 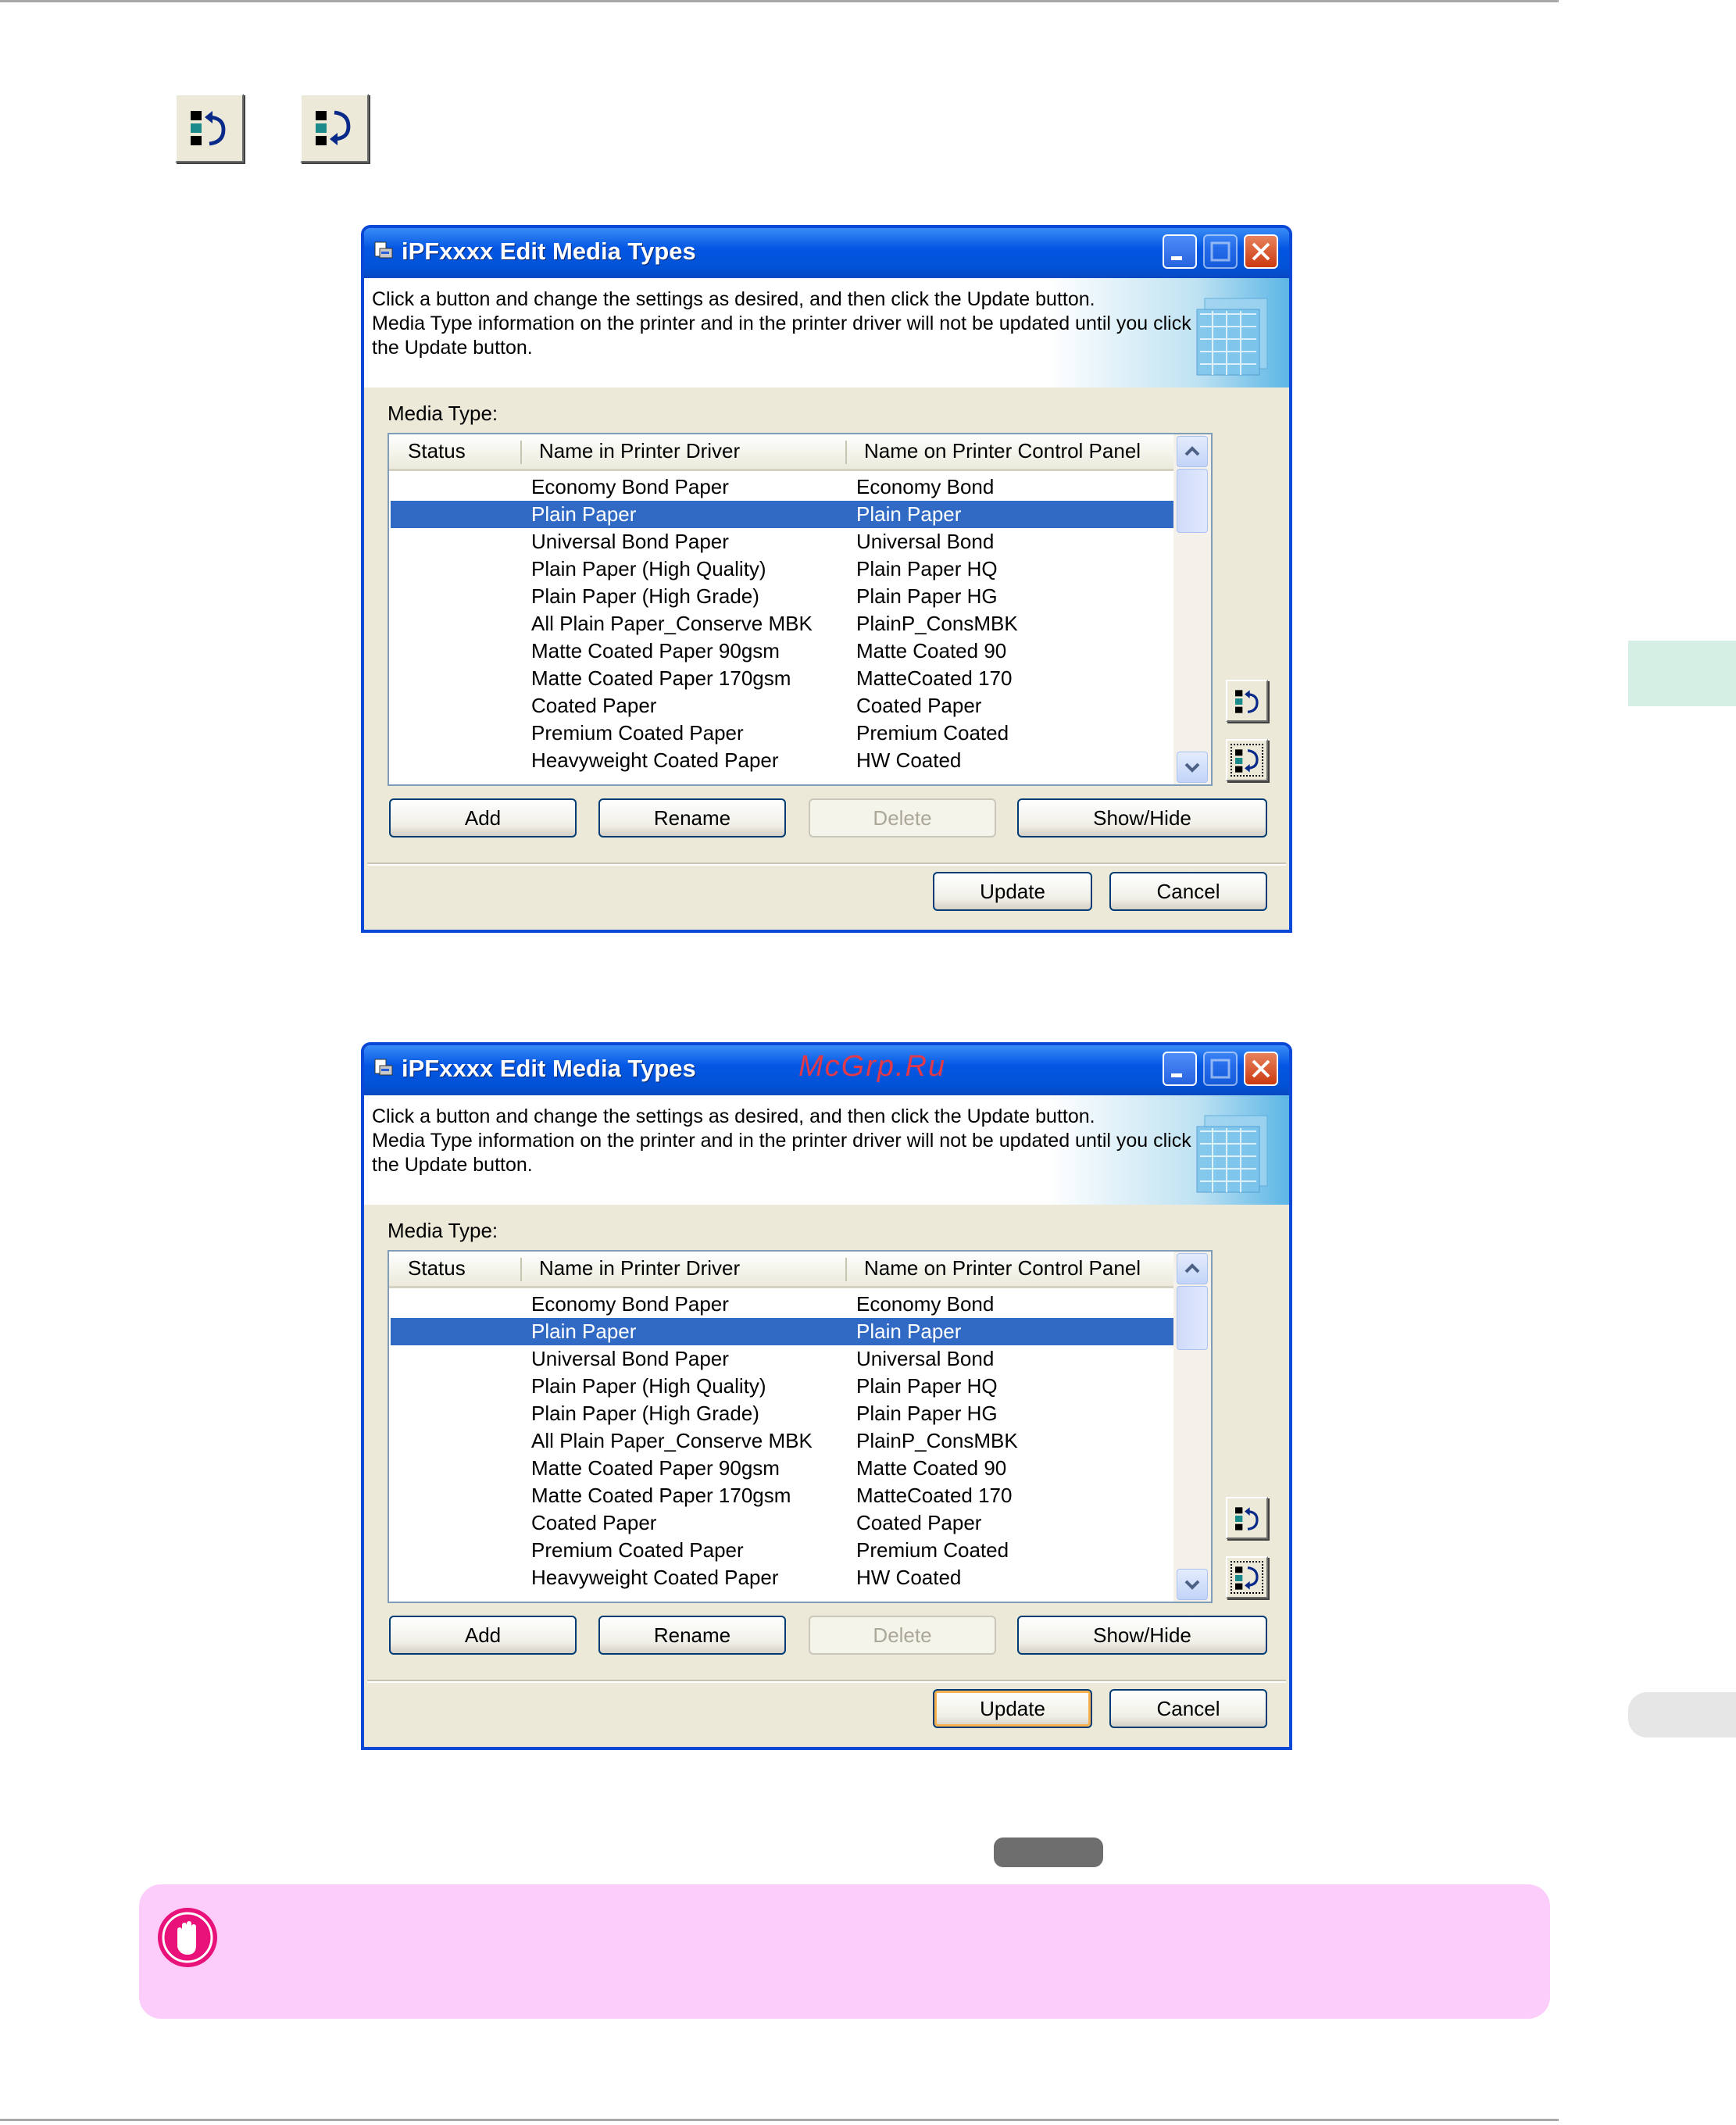 What do you see at coordinates (826, 1070) in the screenshot?
I see `title-bar: iPFxxxx Edit Media Types McGrp.Ru` at bounding box center [826, 1070].